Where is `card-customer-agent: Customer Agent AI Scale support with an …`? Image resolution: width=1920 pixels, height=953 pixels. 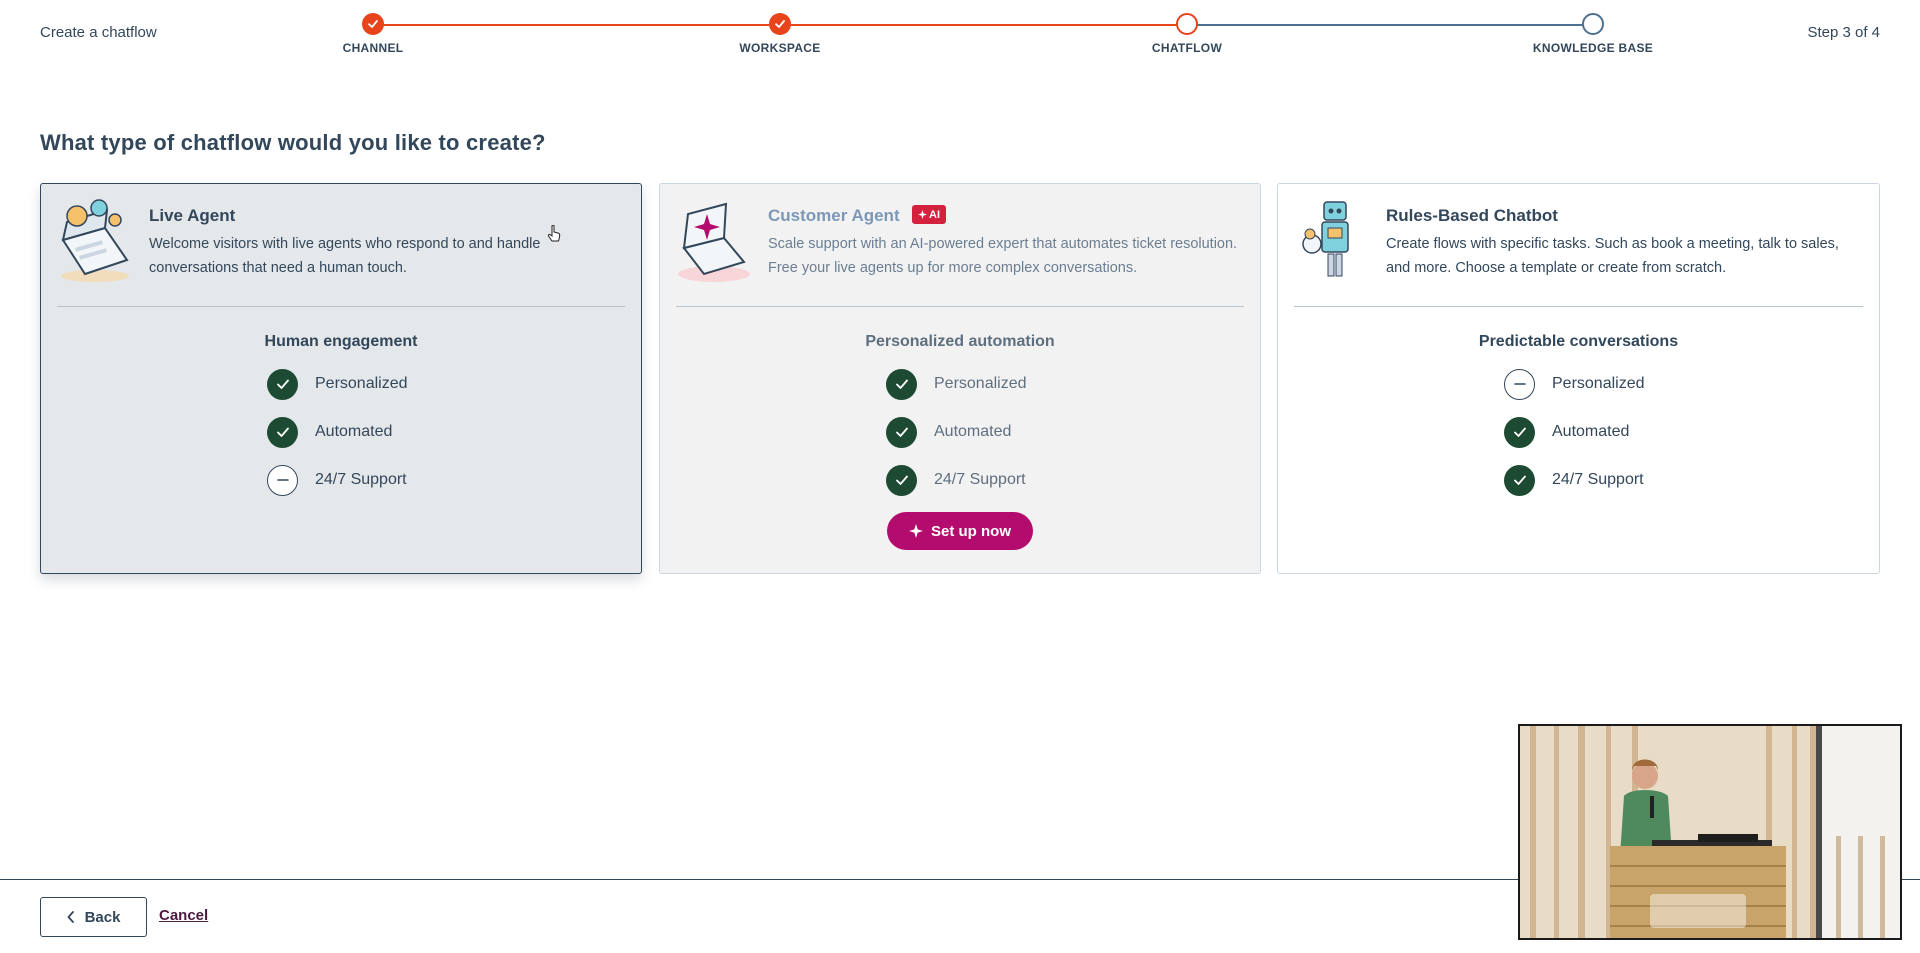 card-customer-agent: Customer Agent AI Scale support with an … is located at coordinates (960, 378).